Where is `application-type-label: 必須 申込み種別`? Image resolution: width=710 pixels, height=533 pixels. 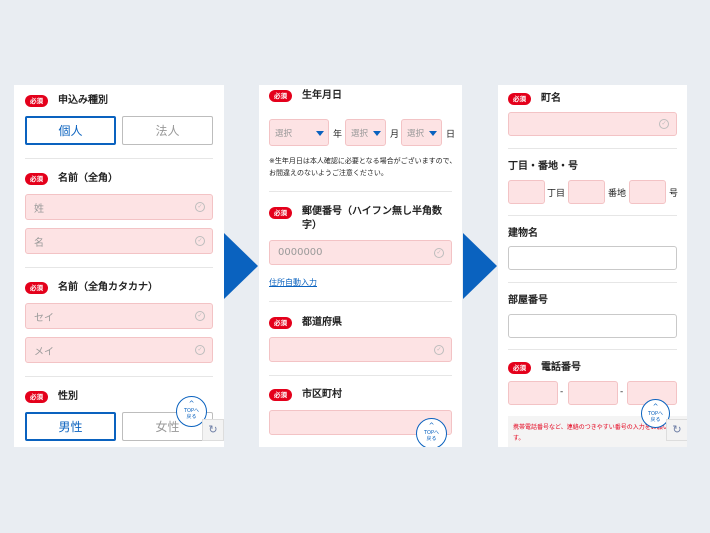 application-type-label: 必須 申込み種別 is located at coordinates (66, 101).